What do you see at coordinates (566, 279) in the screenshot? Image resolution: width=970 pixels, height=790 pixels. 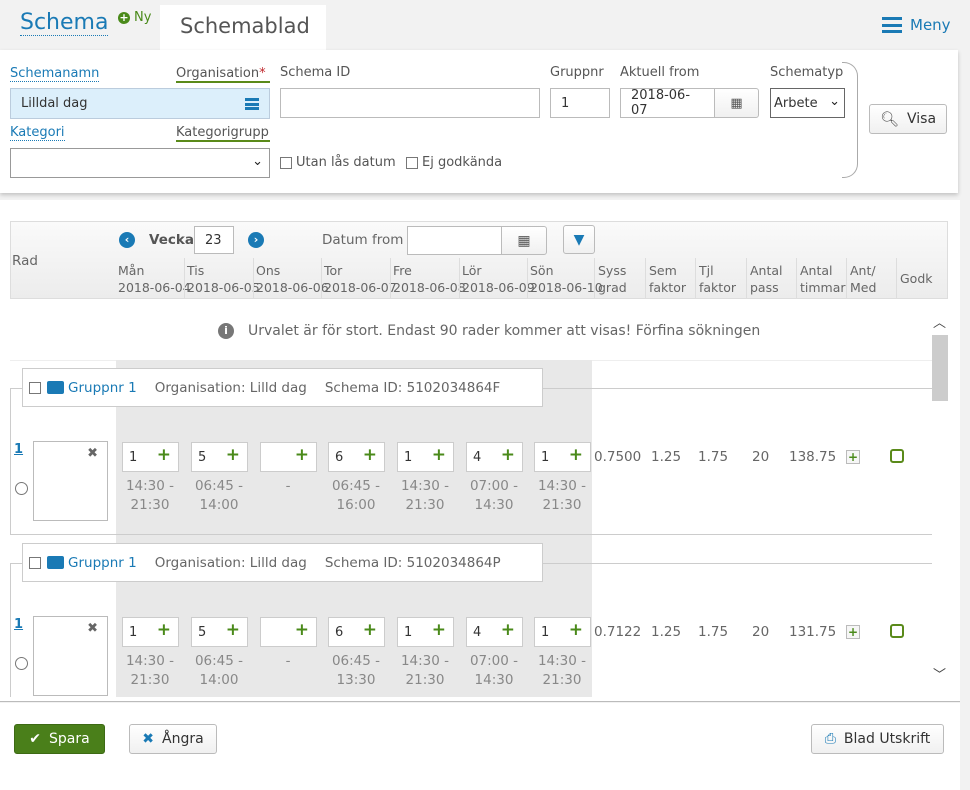 I see `day-header: Sön 2018-06-10` at bounding box center [566, 279].